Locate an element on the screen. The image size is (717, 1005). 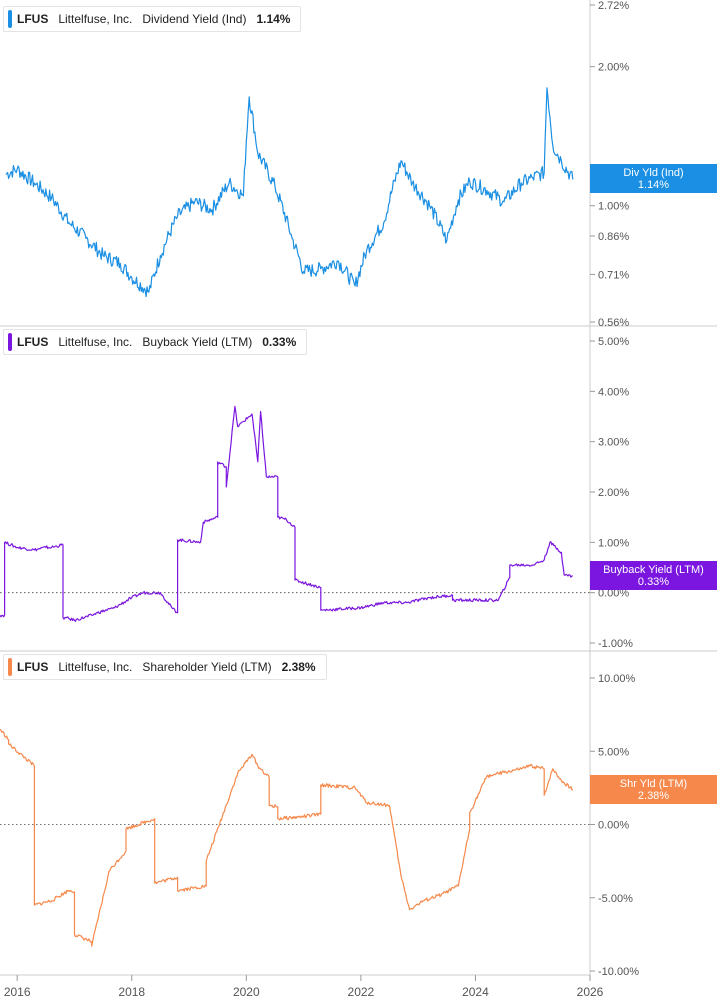
y-tick-label: 3.00% is located at coordinates (613, 443).